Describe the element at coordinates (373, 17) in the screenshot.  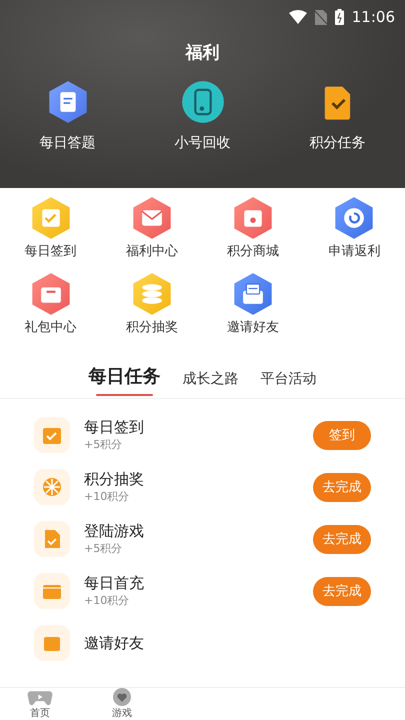
I see `status-time: 11:06` at that location.